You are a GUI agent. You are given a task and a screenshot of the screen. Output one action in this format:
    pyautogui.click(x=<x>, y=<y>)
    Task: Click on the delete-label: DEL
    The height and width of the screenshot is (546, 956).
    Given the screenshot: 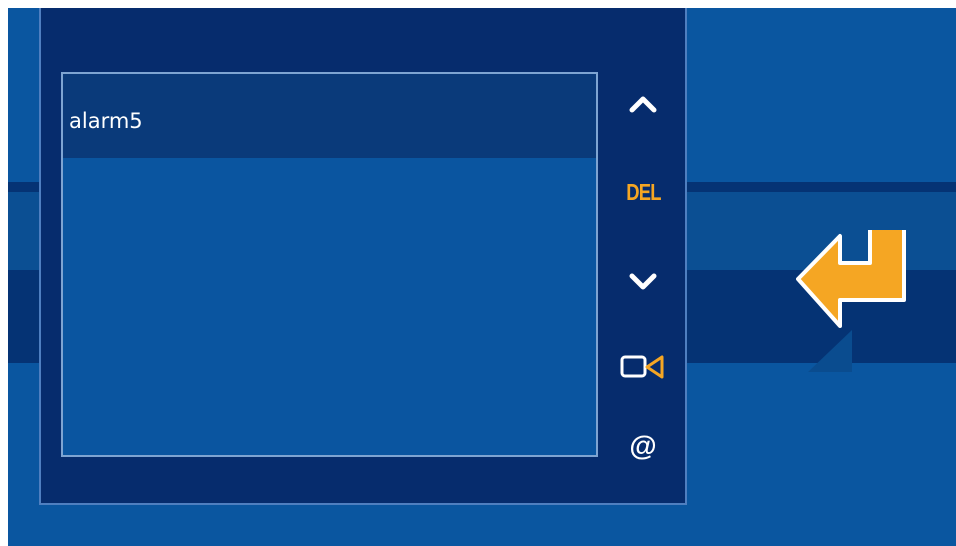 What is the action you would take?
    pyautogui.click(x=643, y=191)
    